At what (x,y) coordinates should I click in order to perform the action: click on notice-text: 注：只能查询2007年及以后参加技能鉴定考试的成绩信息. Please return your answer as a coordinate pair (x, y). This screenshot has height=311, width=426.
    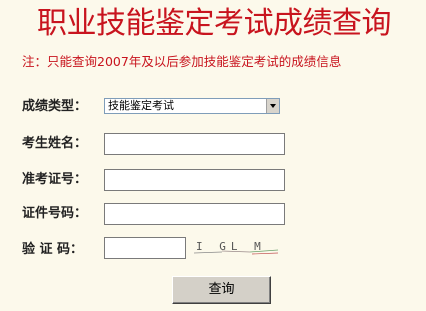
    Looking at the image, I should click on (182, 61).